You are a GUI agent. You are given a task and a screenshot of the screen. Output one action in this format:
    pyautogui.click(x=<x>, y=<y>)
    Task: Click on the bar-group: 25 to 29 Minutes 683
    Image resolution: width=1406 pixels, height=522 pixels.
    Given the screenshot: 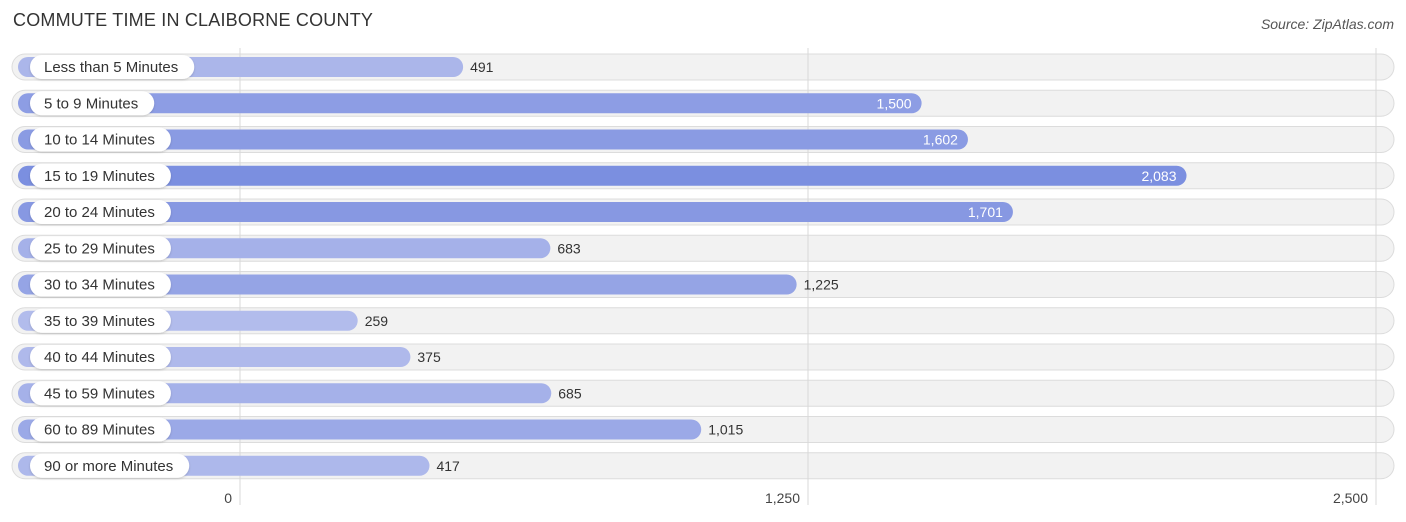 What is the action you would take?
    pyautogui.click(x=299, y=248)
    